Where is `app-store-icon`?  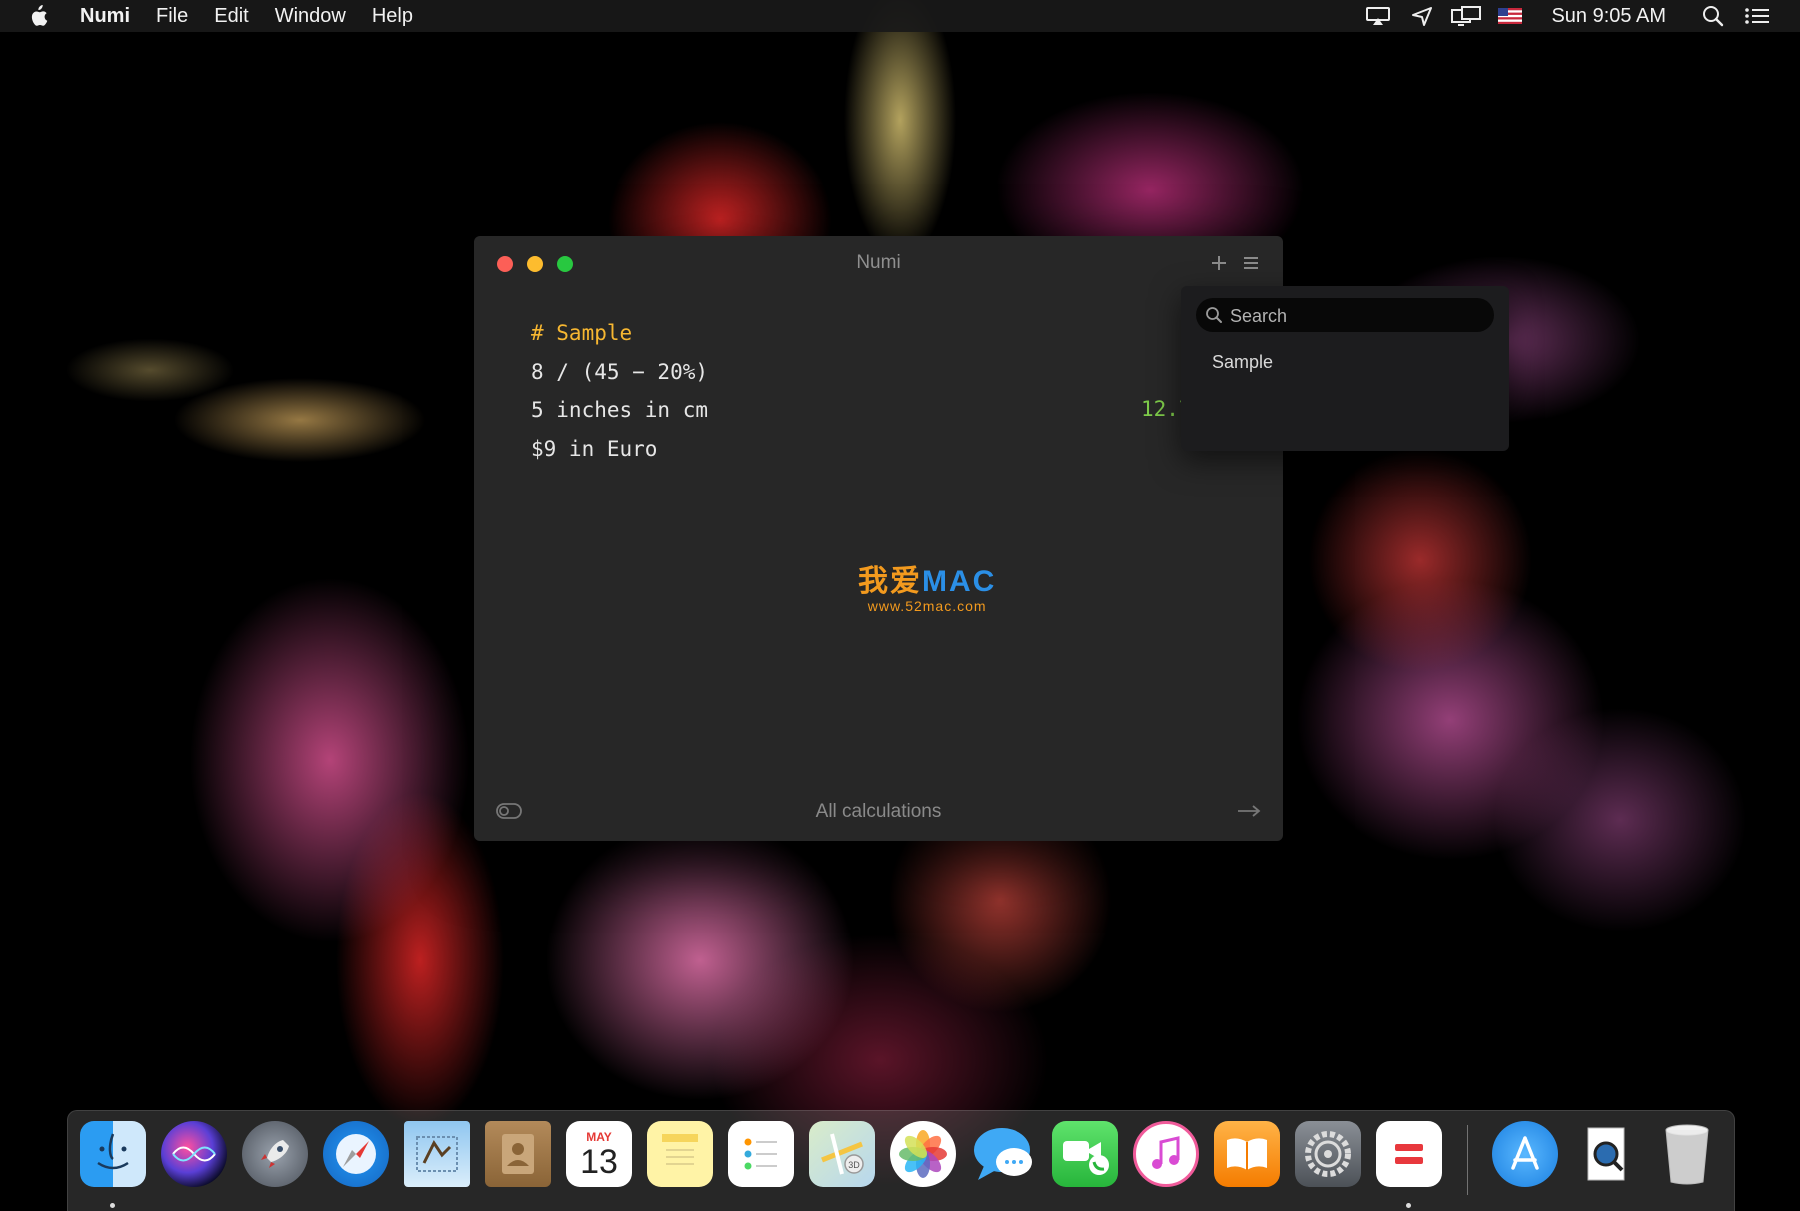
app-store-icon is located at coordinates (1525, 1154).